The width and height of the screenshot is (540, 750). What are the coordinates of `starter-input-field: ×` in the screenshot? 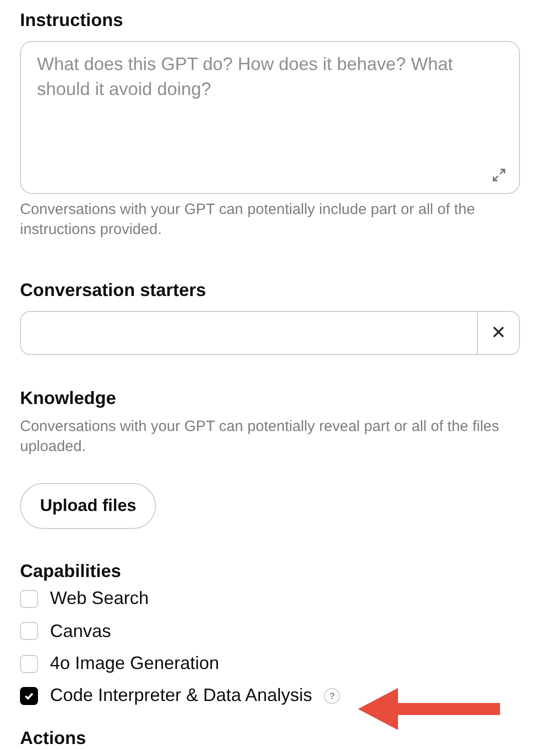 It's located at (270, 333).